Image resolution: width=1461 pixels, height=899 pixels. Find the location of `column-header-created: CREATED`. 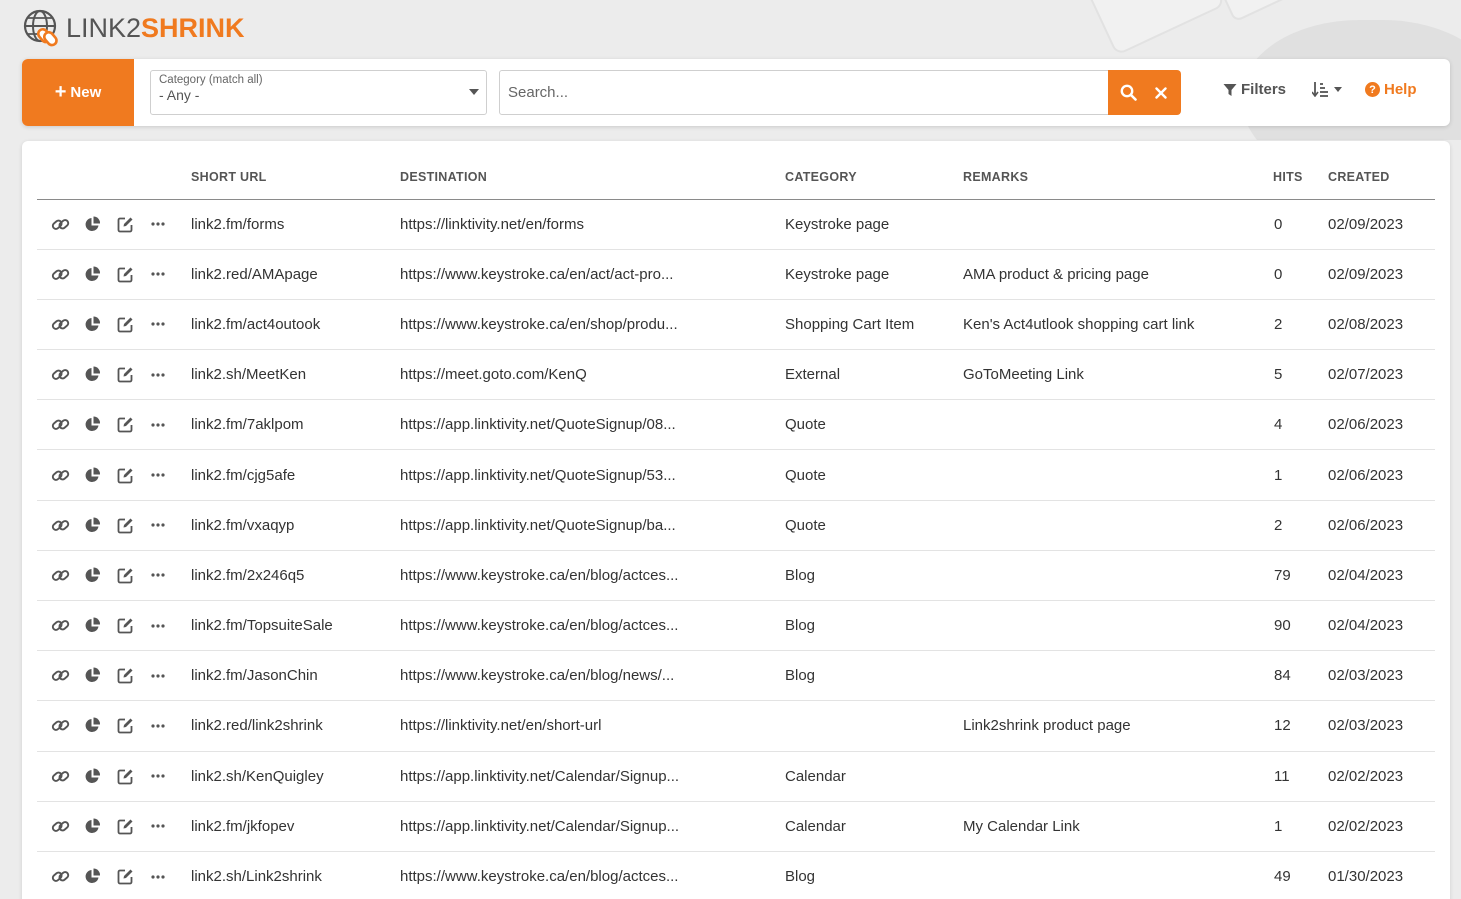

column-header-created: CREATED is located at coordinates (1381, 177).